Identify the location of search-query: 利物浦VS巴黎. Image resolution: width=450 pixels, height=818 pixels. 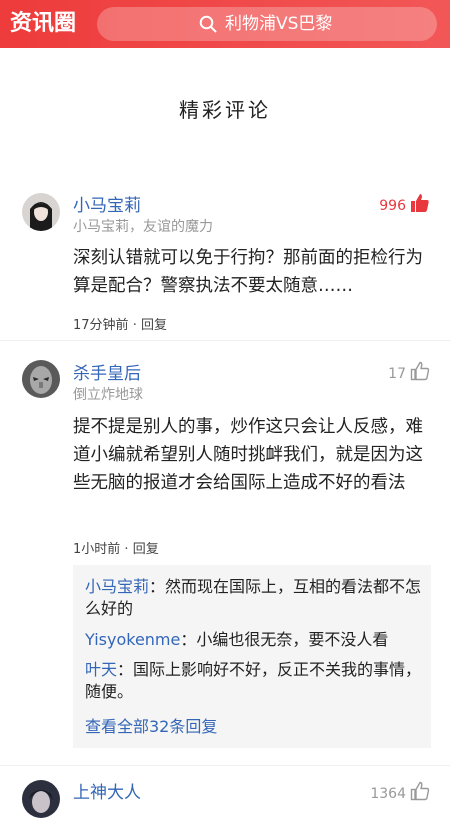
(279, 24).